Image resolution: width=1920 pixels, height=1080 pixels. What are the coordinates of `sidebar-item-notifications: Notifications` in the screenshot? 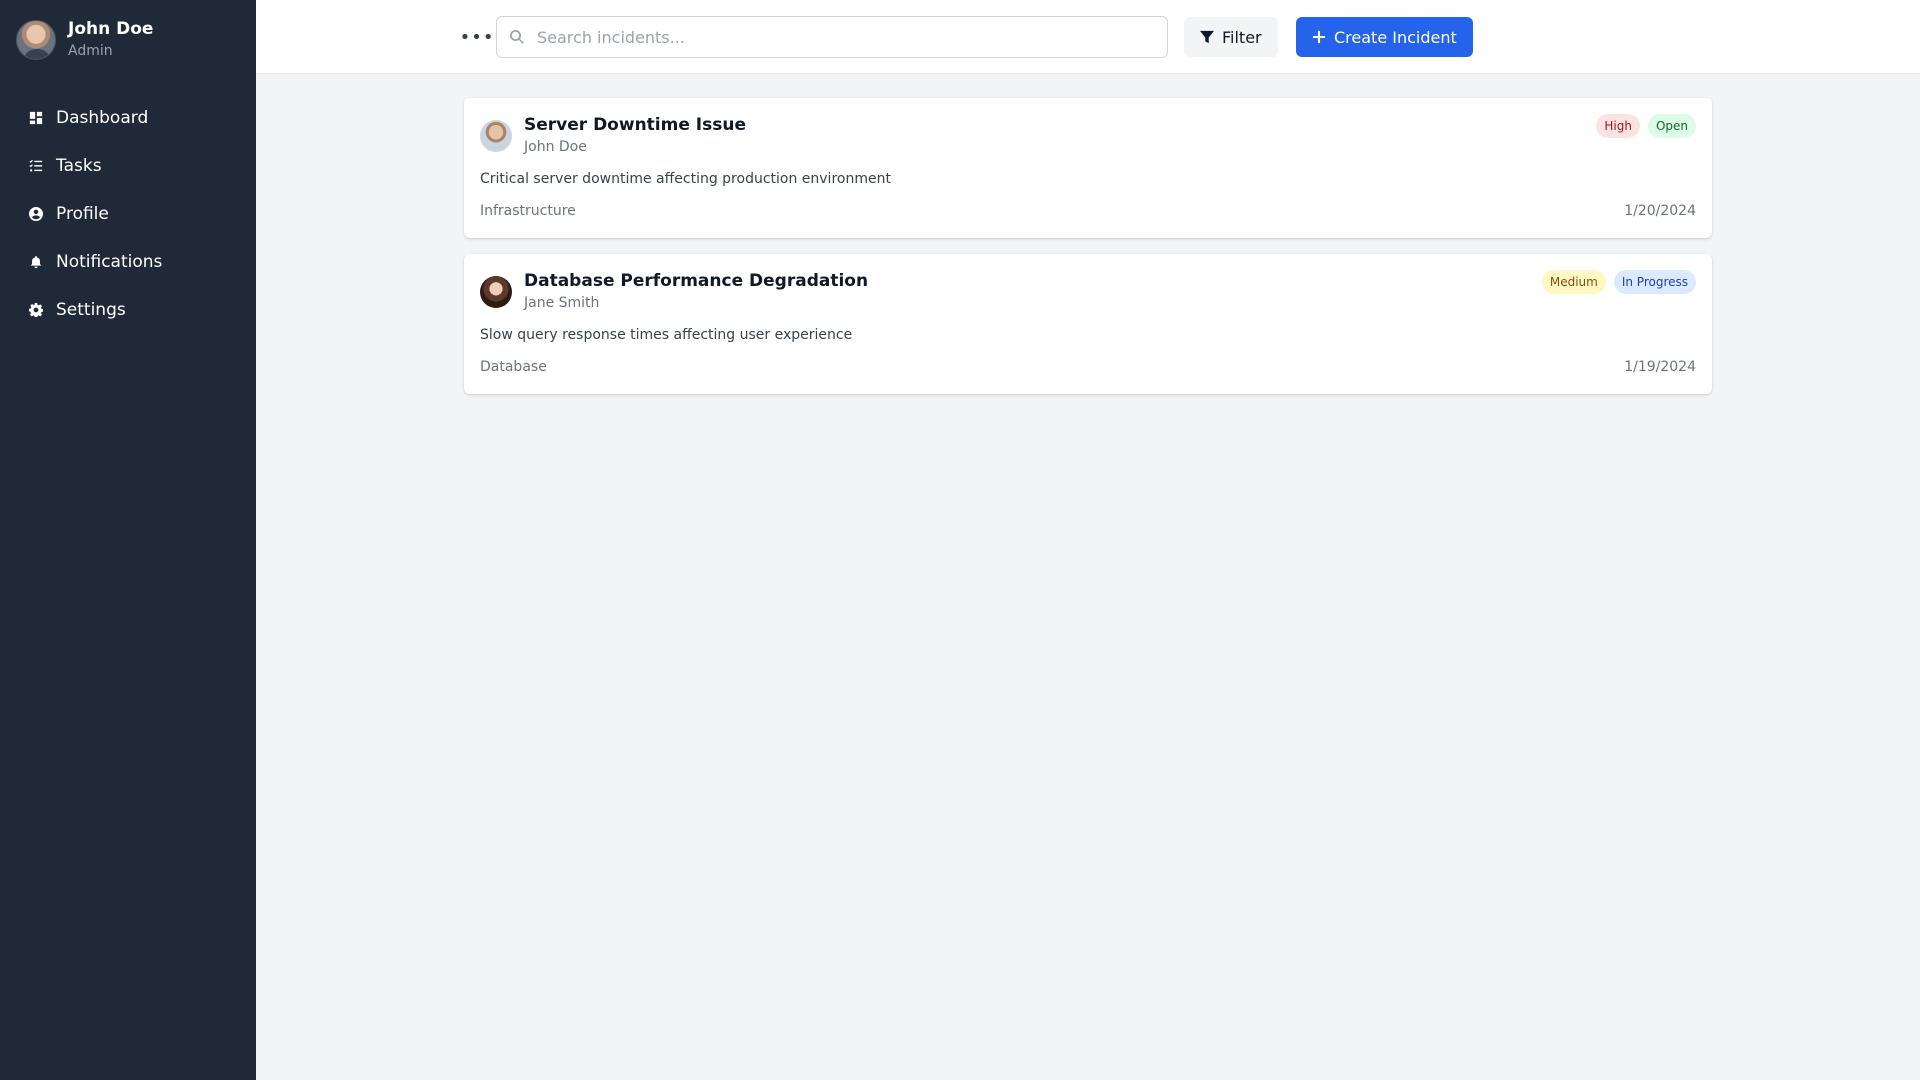 It's located at (128, 262).